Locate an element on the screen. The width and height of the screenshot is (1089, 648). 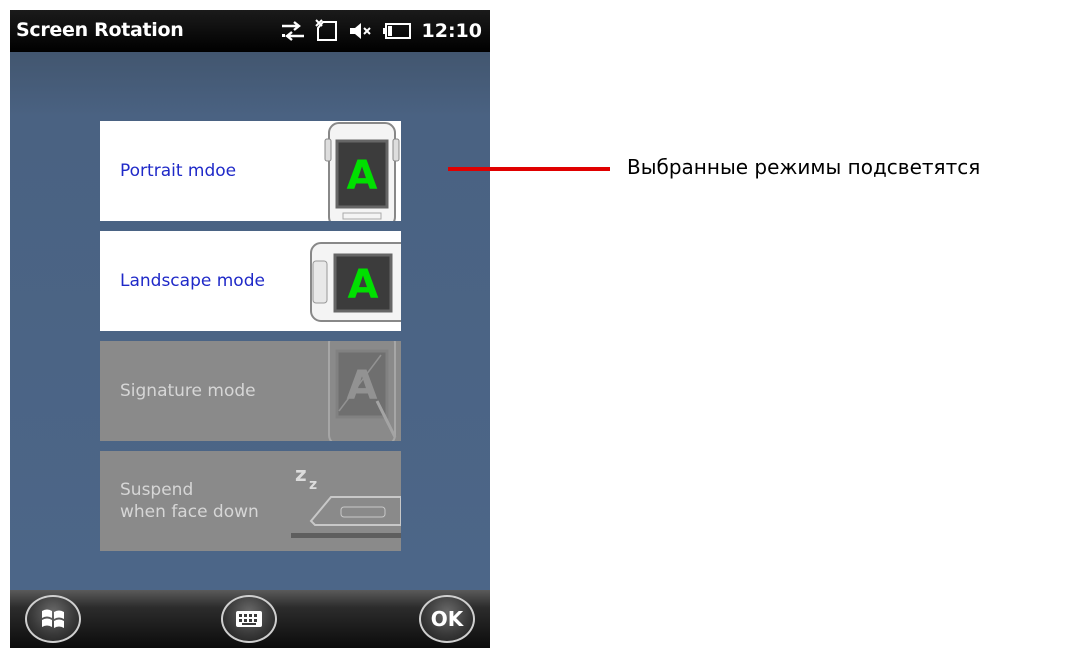
callout-text: Выбранные режимы подсветятся is located at coordinates (804, 167).